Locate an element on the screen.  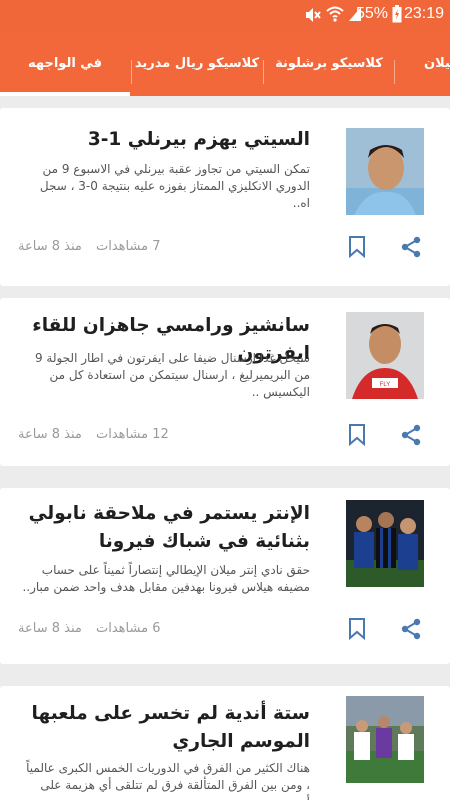
tab-featured: في الواجهه is located at coordinates (65, 63).